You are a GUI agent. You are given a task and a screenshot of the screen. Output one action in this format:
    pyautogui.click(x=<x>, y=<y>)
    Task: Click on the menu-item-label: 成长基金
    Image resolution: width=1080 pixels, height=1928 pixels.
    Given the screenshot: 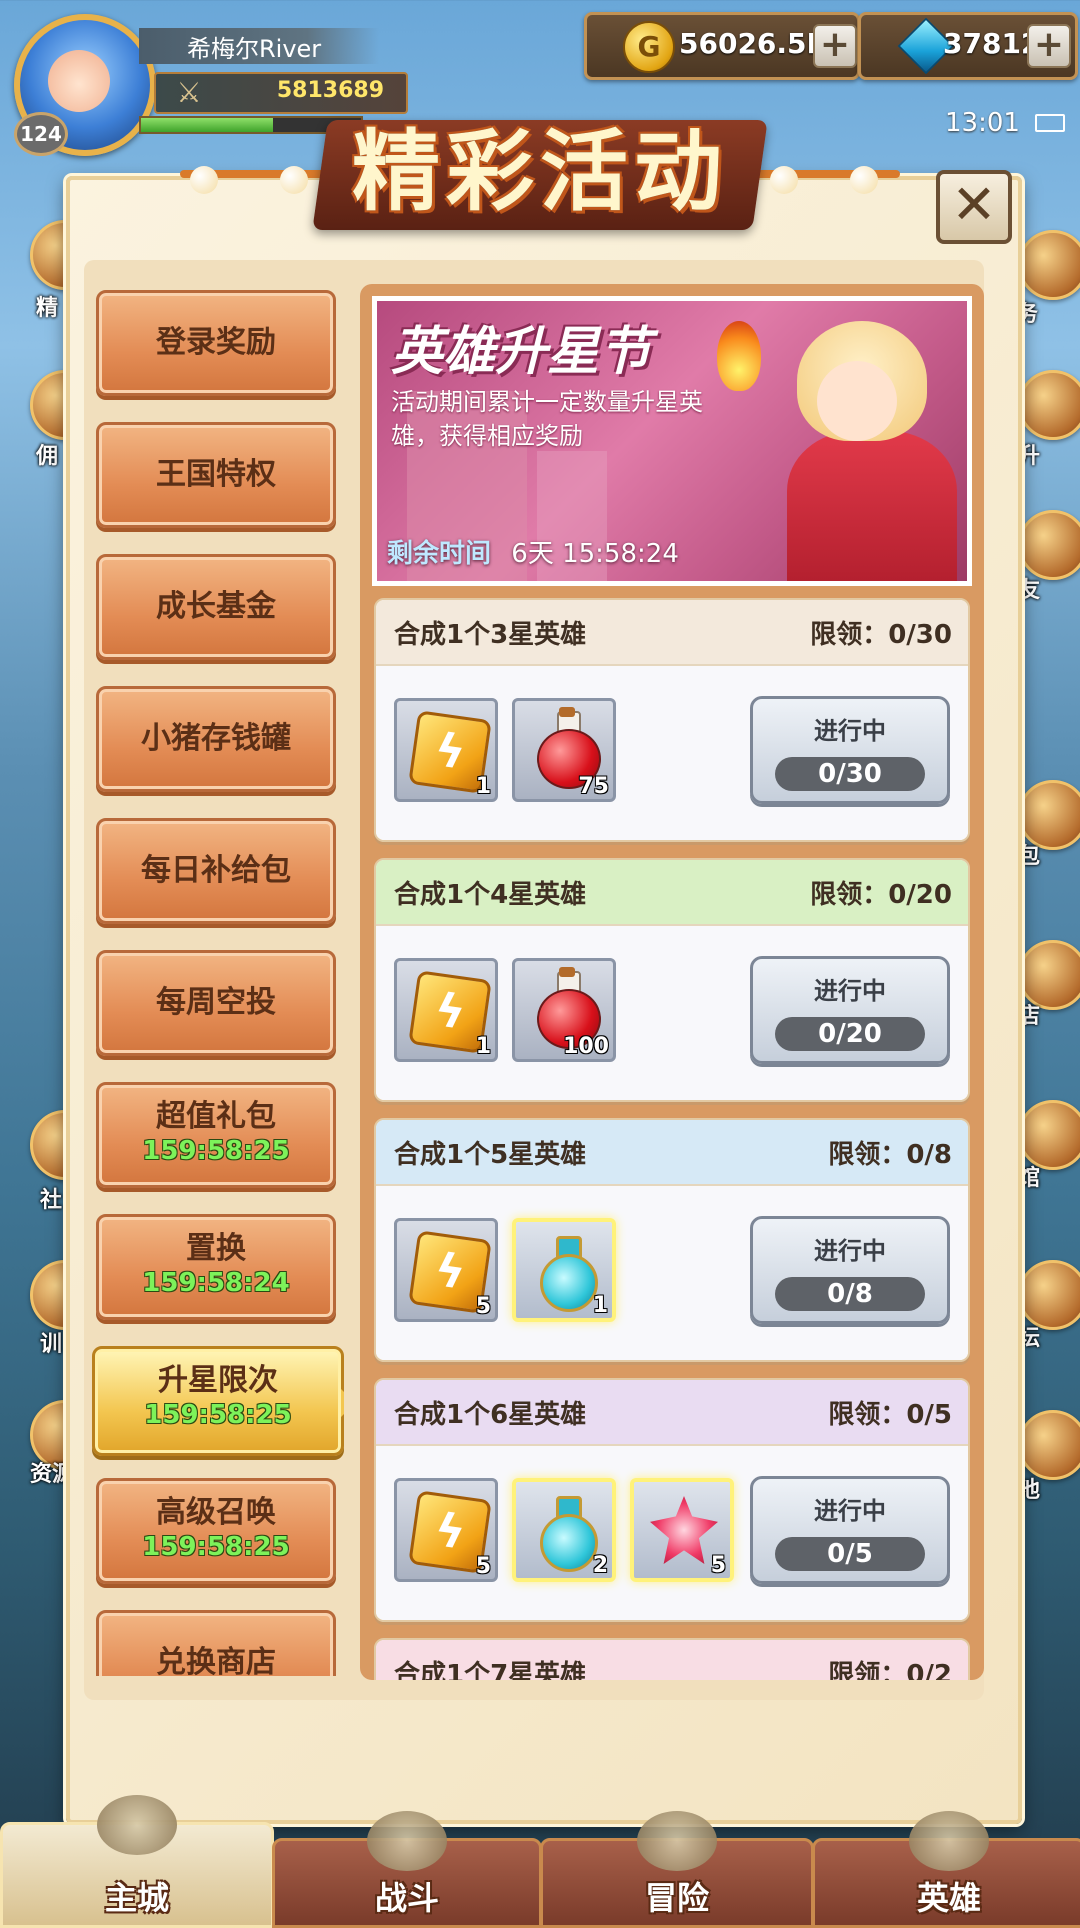 What is the action you would take?
    pyautogui.click(x=216, y=606)
    